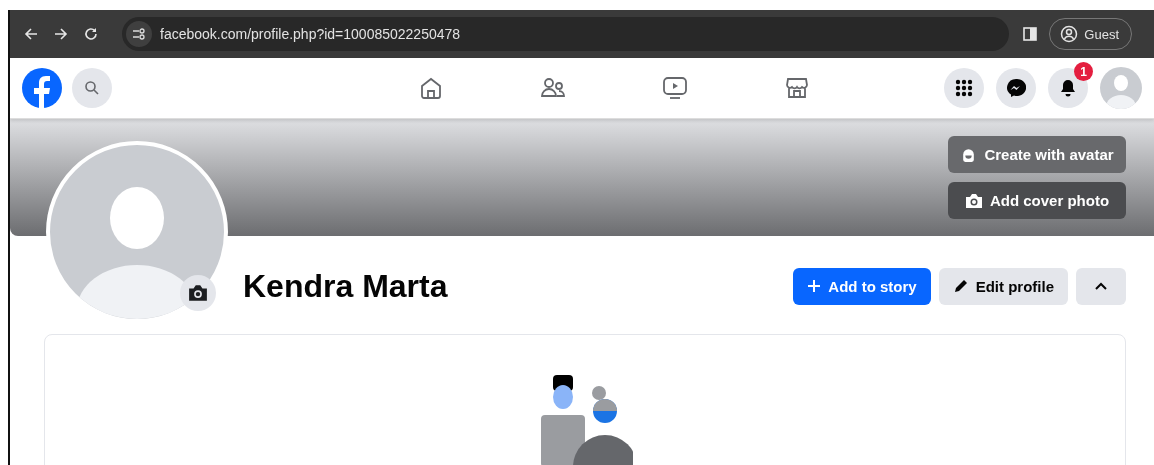  Describe the element at coordinates (566, 34) in the screenshot. I see `address-bar: facebook.com/profile.php?id=100085022250478` at that location.